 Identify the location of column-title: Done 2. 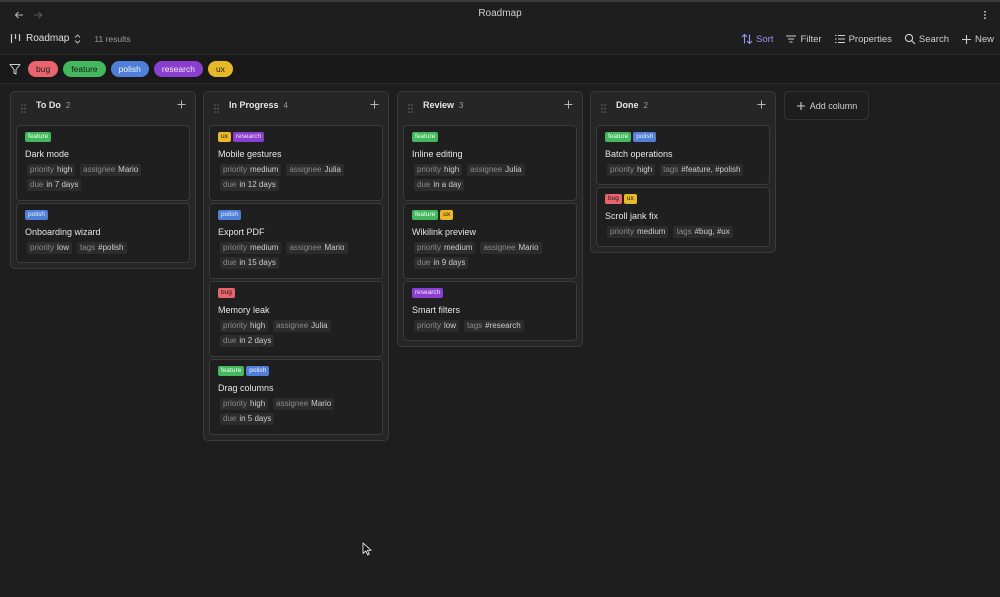
(632, 105).